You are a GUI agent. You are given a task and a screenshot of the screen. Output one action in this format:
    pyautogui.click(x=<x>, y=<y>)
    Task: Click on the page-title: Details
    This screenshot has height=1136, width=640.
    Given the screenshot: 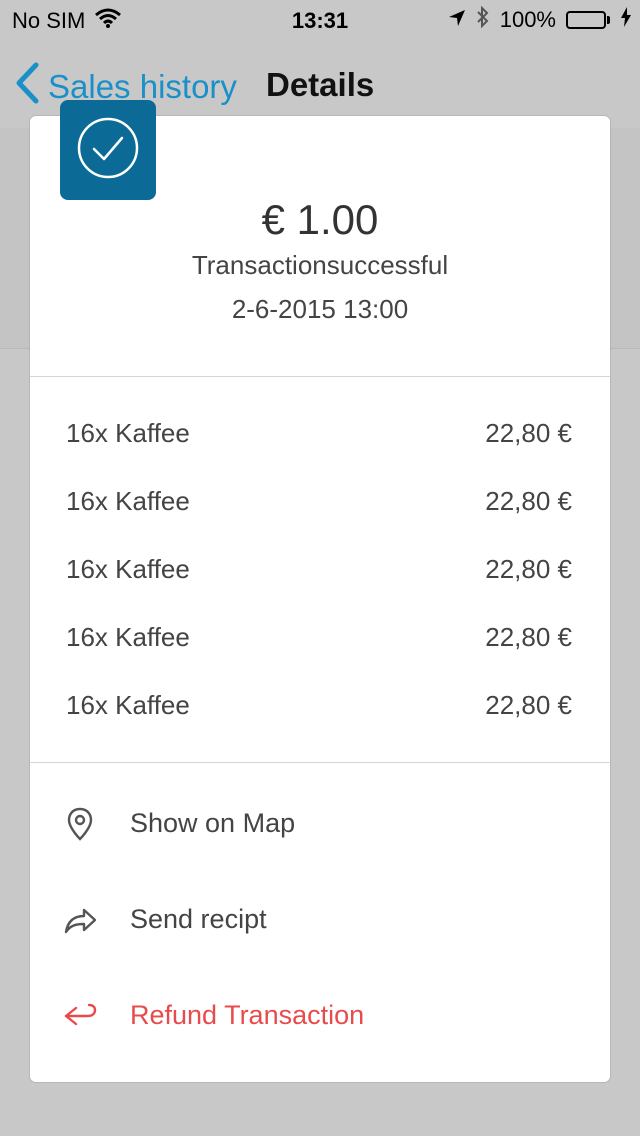 What is the action you would take?
    pyautogui.click(x=320, y=84)
    